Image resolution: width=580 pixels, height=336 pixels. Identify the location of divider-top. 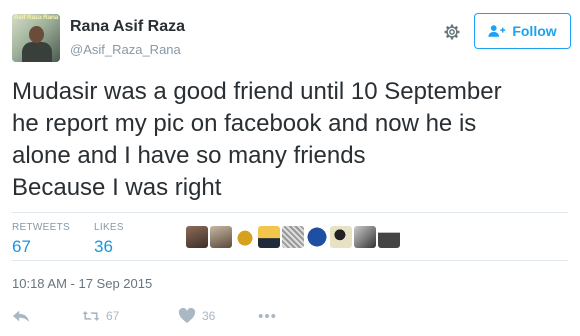
(290, 212).